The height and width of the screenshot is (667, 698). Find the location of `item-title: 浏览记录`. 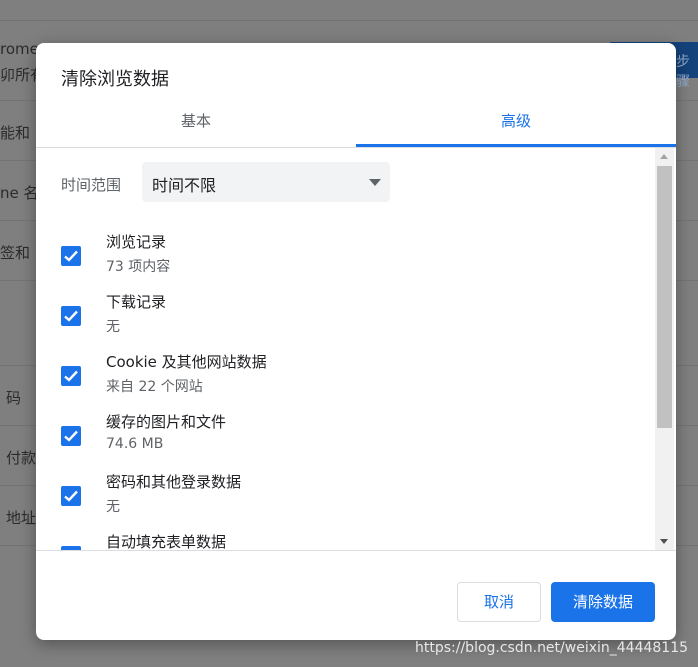

item-title: 浏览记录 is located at coordinates (136, 242).